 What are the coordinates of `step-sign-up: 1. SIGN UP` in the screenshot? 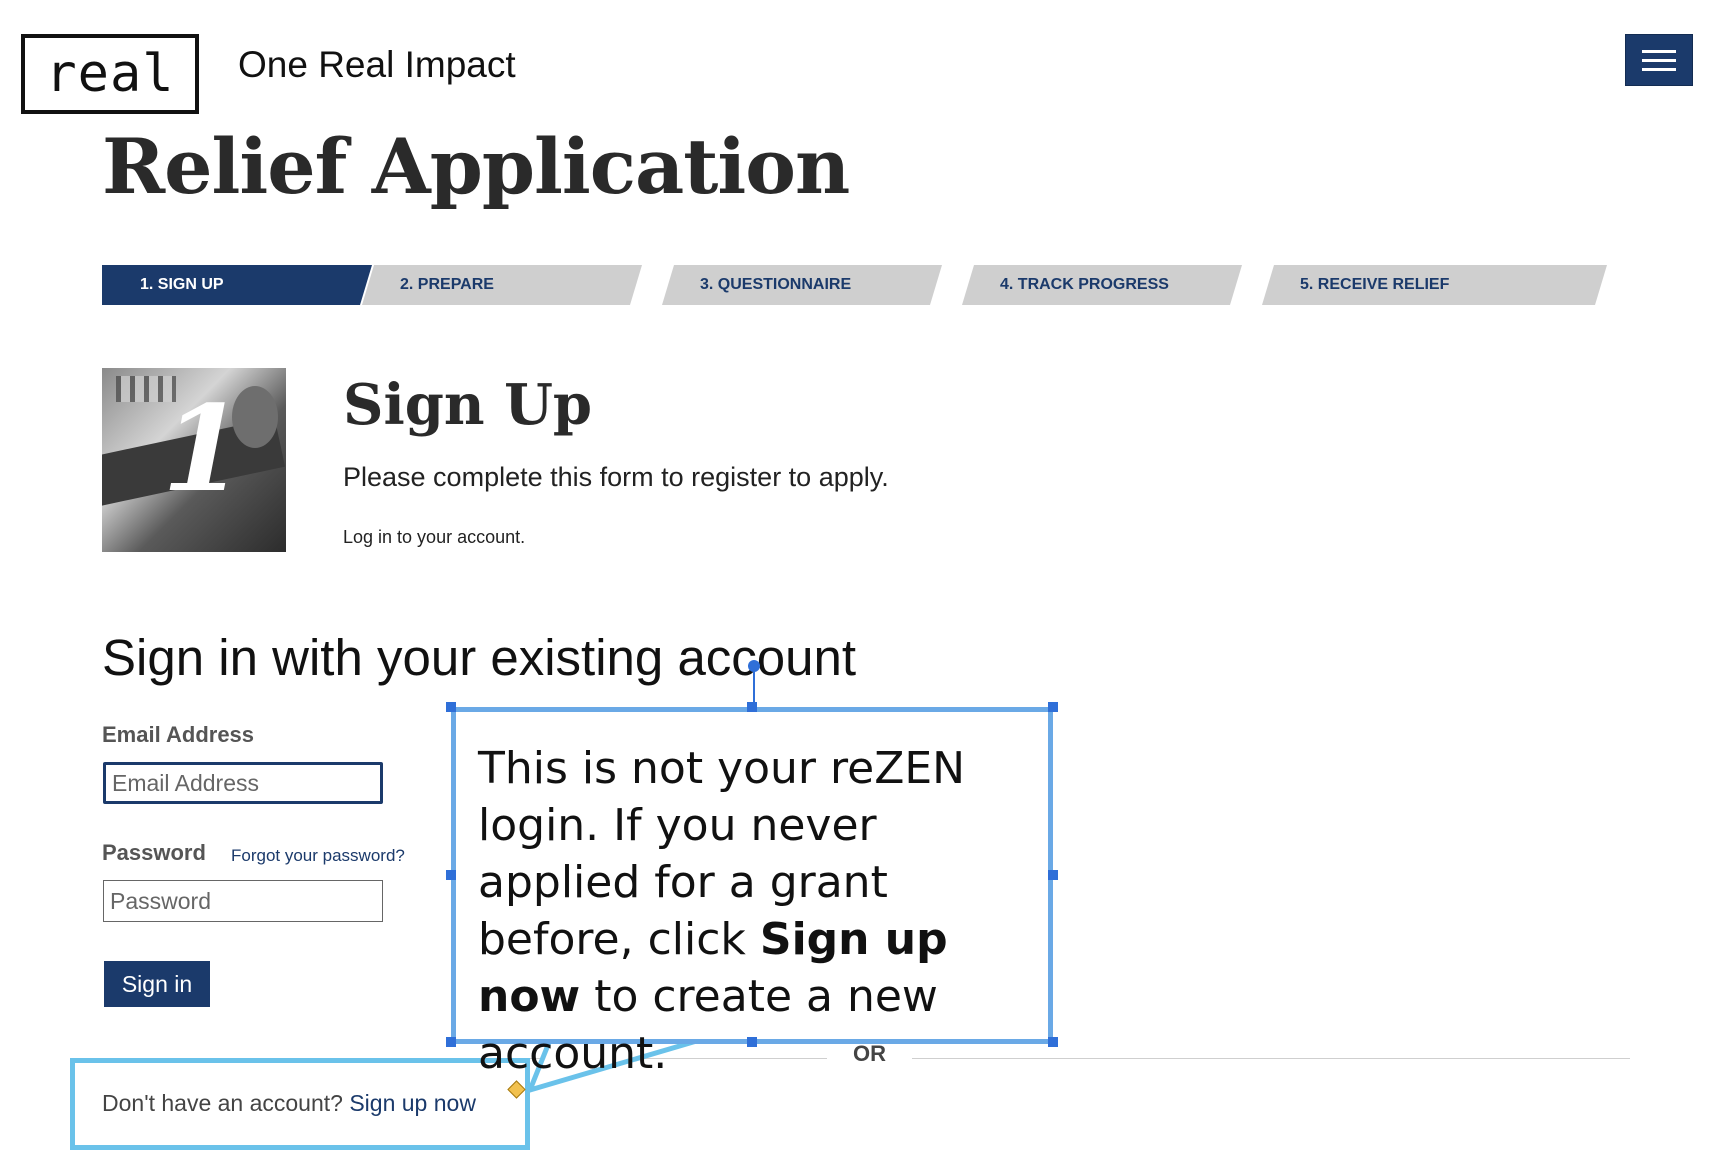 It's located at (237, 285).